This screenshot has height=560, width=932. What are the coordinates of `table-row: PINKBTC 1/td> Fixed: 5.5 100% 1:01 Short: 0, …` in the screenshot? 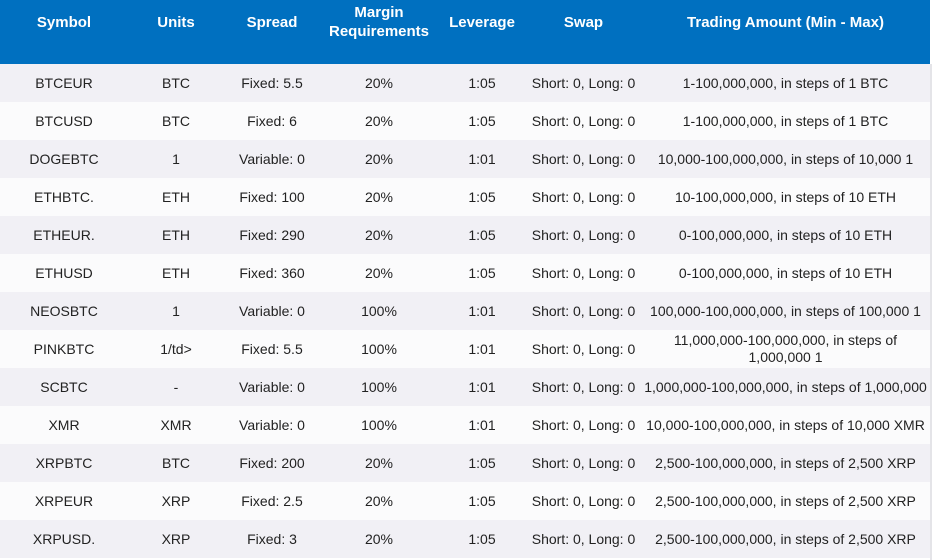 It's located at (465, 349).